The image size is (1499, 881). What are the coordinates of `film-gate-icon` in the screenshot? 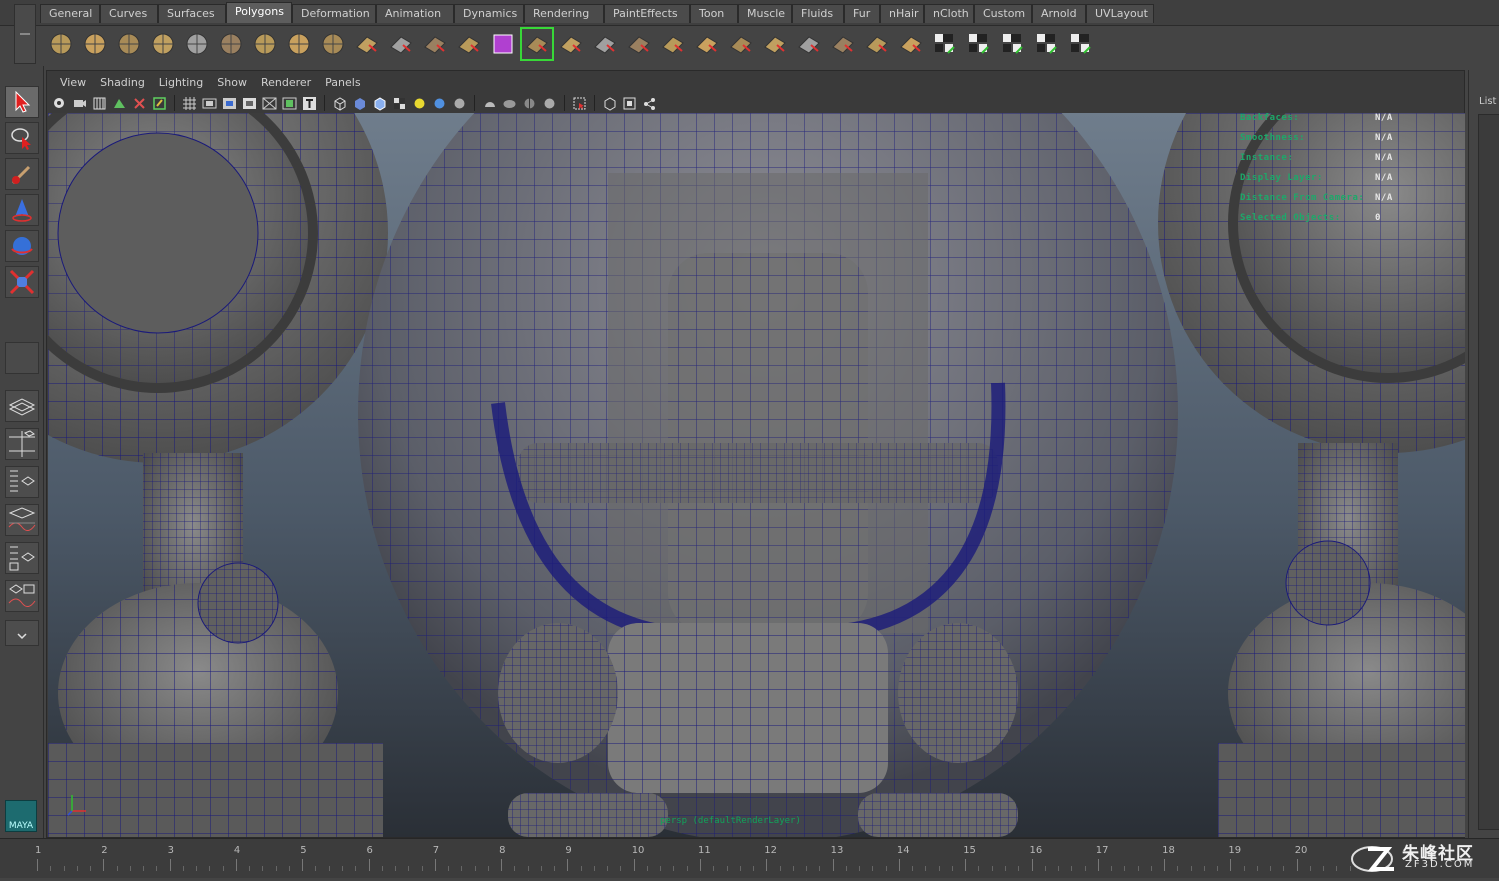 It's located at (209, 103).